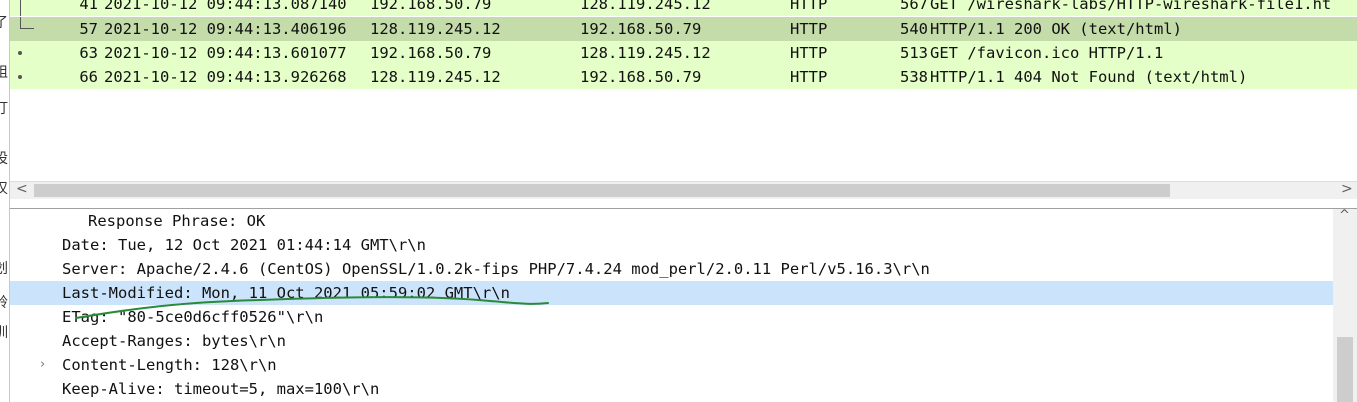  What do you see at coordinates (671, 341) in the screenshot?
I see `detail-line: Accept-Ranges: bytes\r\n` at bounding box center [671, 341].